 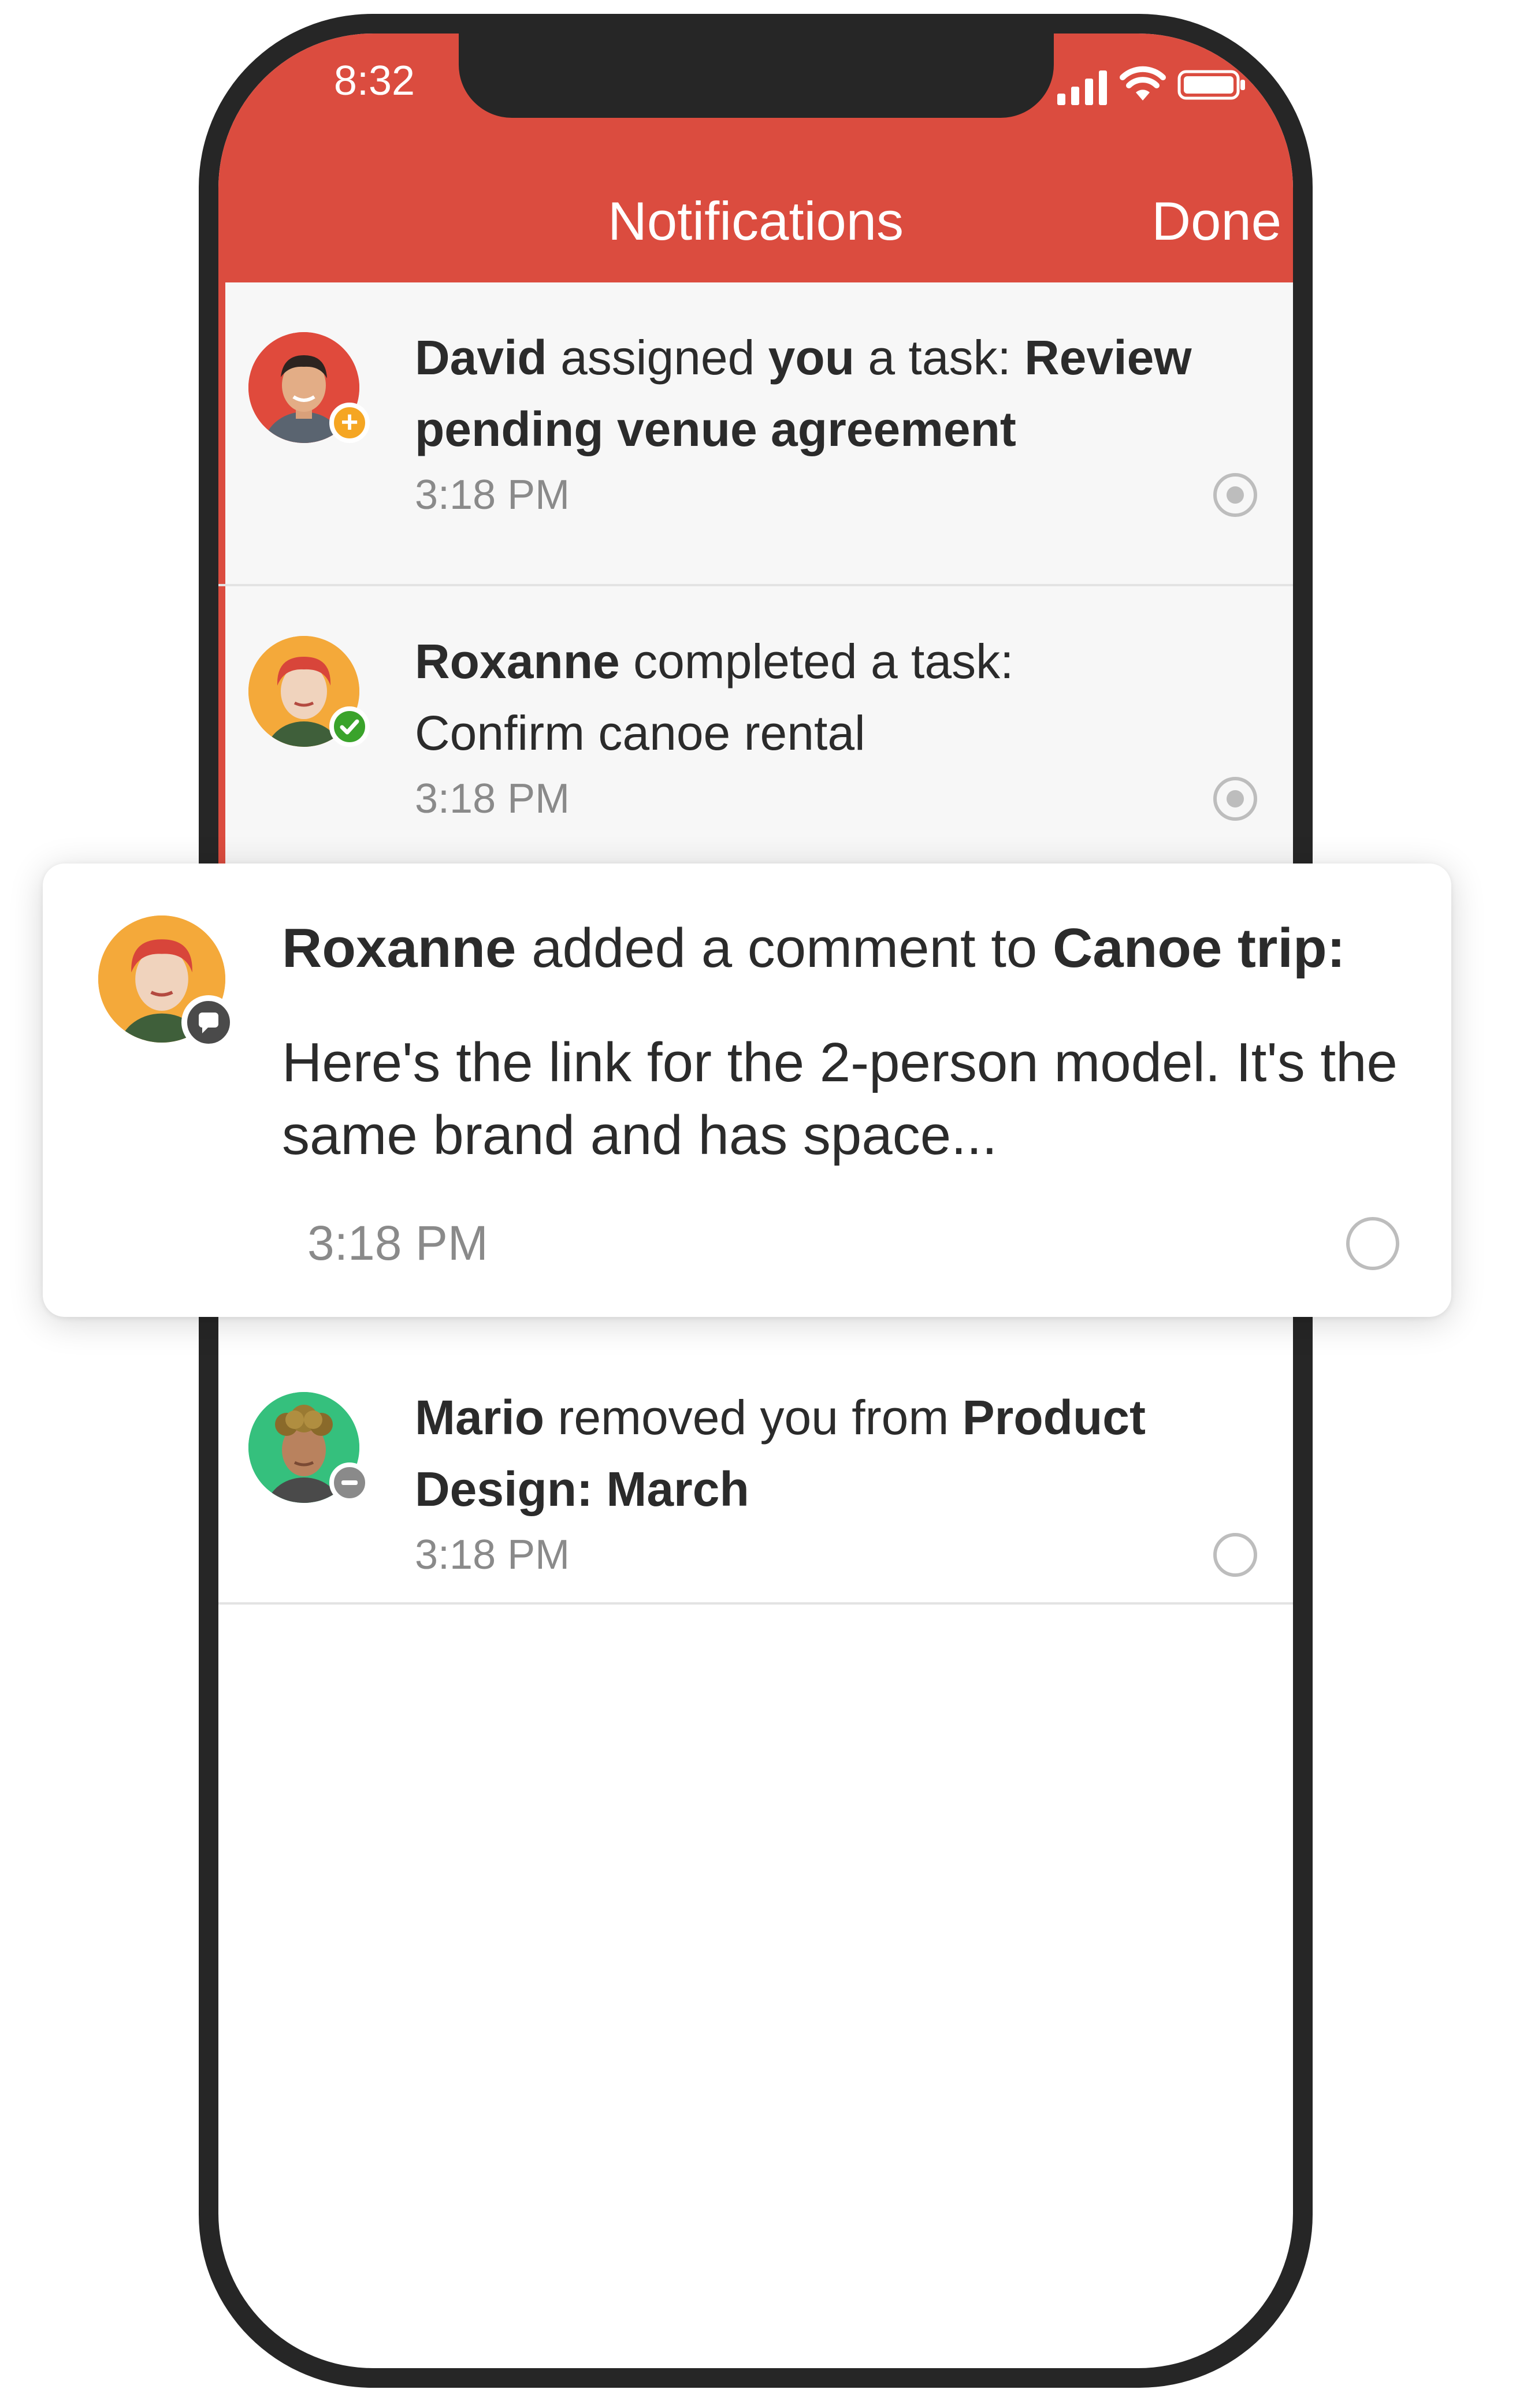 What do you see at coordinates (1183, 221) in the screenshot?
I see `done-button: Done` at bounding box center [1183, 221].